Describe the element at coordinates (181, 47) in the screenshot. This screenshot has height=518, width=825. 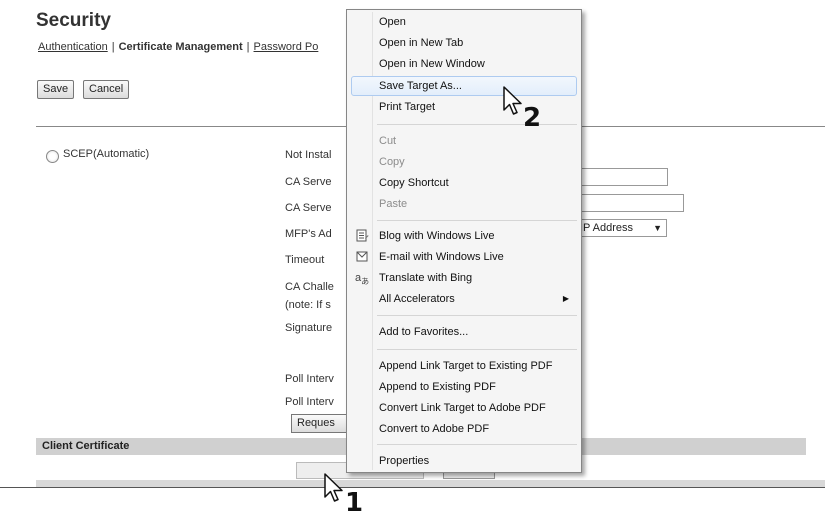
I see `tab-certificate-management: Certificate Management` at that location.